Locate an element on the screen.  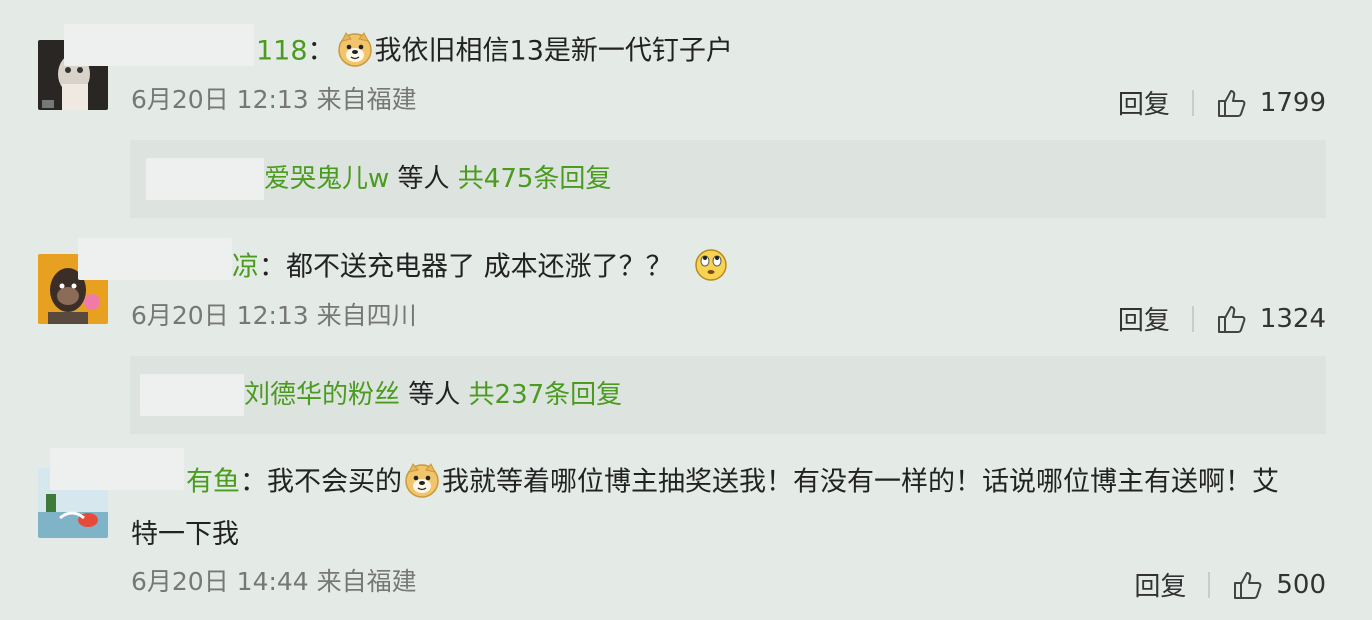
comment-meta: 6月20日 12:13 来自福建 is located at coordinates (274, 99).